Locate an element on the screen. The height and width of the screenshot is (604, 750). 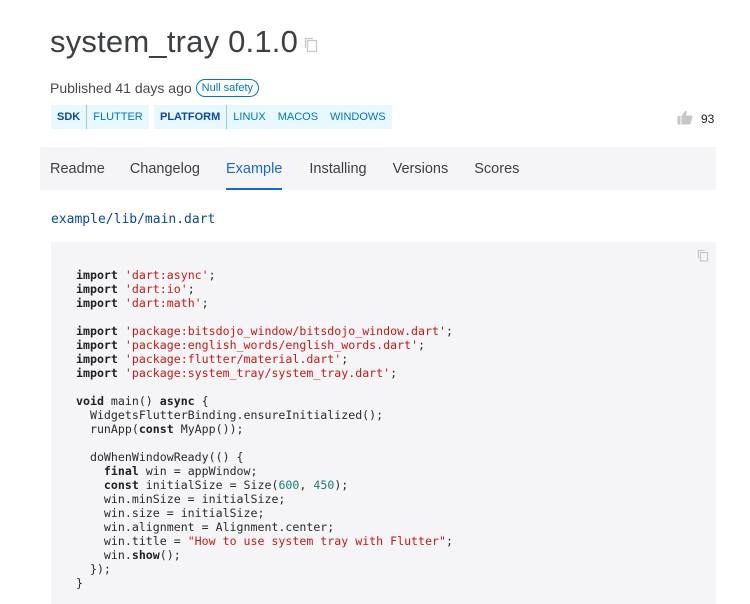
platform-tag: PLATFORM LINUX MACOS WINDOWS is located at coordinates (273, 117).